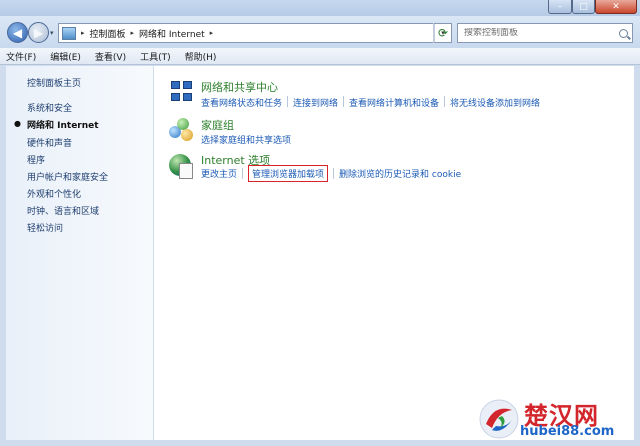 The width and height of the screenshot is (640, 446). I want to click on search-input, so click(539, 33).